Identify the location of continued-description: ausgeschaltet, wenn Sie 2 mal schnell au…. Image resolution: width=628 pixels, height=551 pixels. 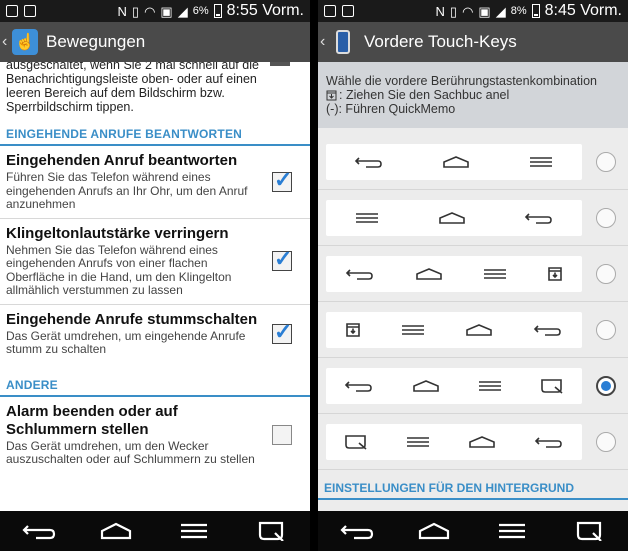
(132, 88).